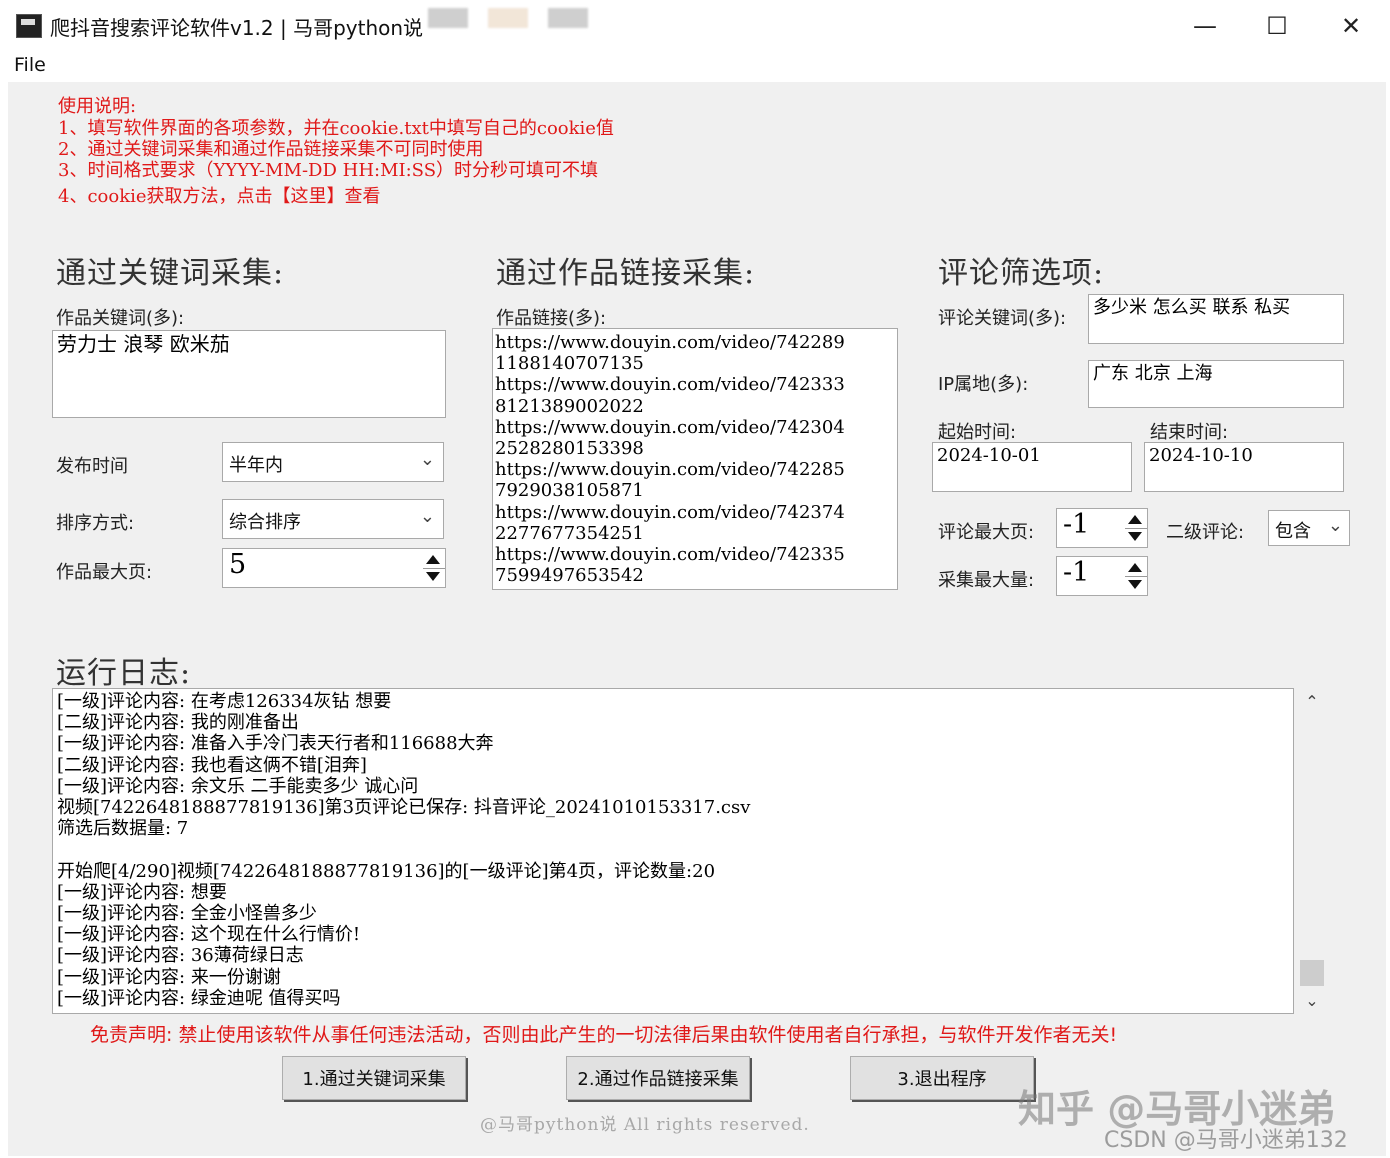 The image size is (1390, 1158). I want to click on window-title: 爬抖音搜索评论软件v1.2 | 马哥python说, so click(237, 28).